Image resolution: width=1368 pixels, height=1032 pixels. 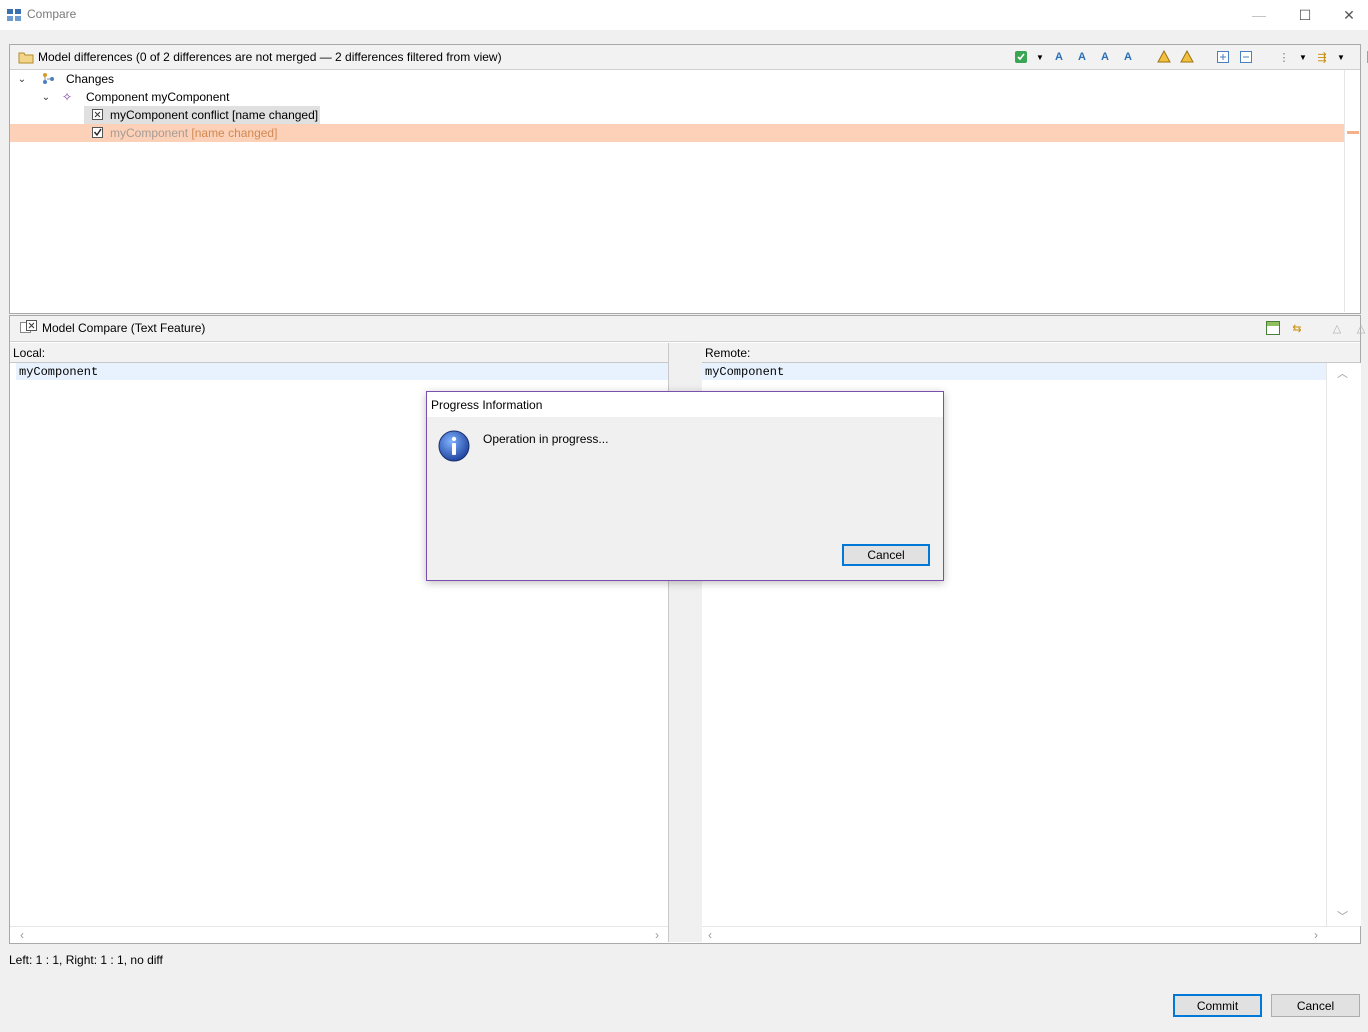 What do you see at coordinates (1164, 57) in the screenshot?
I see `next-diff-icon` at bounding box center [1164, 57].